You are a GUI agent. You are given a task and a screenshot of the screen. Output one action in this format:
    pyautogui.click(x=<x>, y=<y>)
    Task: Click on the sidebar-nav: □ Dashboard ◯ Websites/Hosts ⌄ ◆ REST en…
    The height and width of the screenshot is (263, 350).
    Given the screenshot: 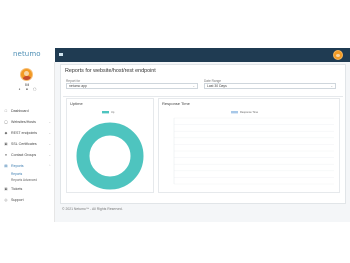 What is the action you would take?
    pyautogui.click(x=27, y=155)
    